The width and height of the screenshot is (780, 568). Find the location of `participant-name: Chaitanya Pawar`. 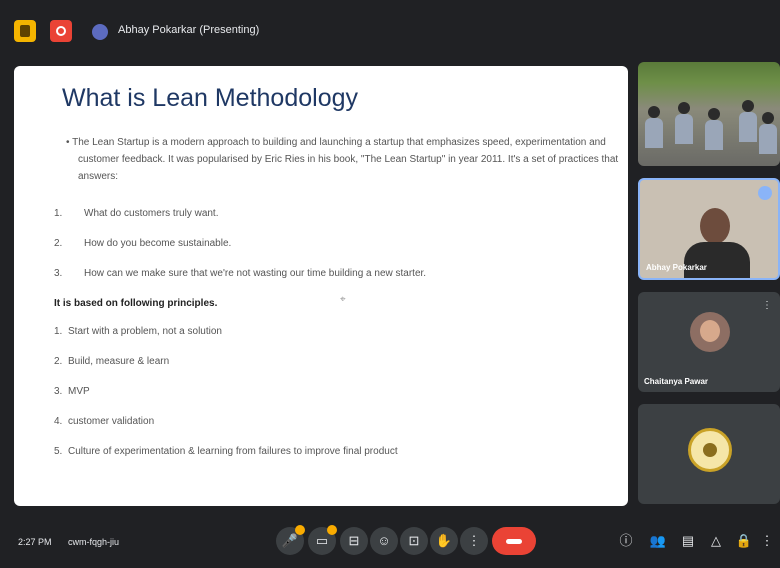

participant-name: Chaitanya Pawar is located at coordinates (676, 381).